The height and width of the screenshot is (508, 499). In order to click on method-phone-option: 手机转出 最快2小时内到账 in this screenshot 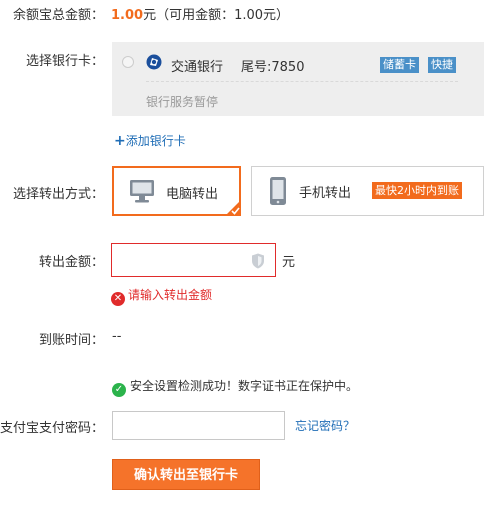, I will do `click(367, 191)`.